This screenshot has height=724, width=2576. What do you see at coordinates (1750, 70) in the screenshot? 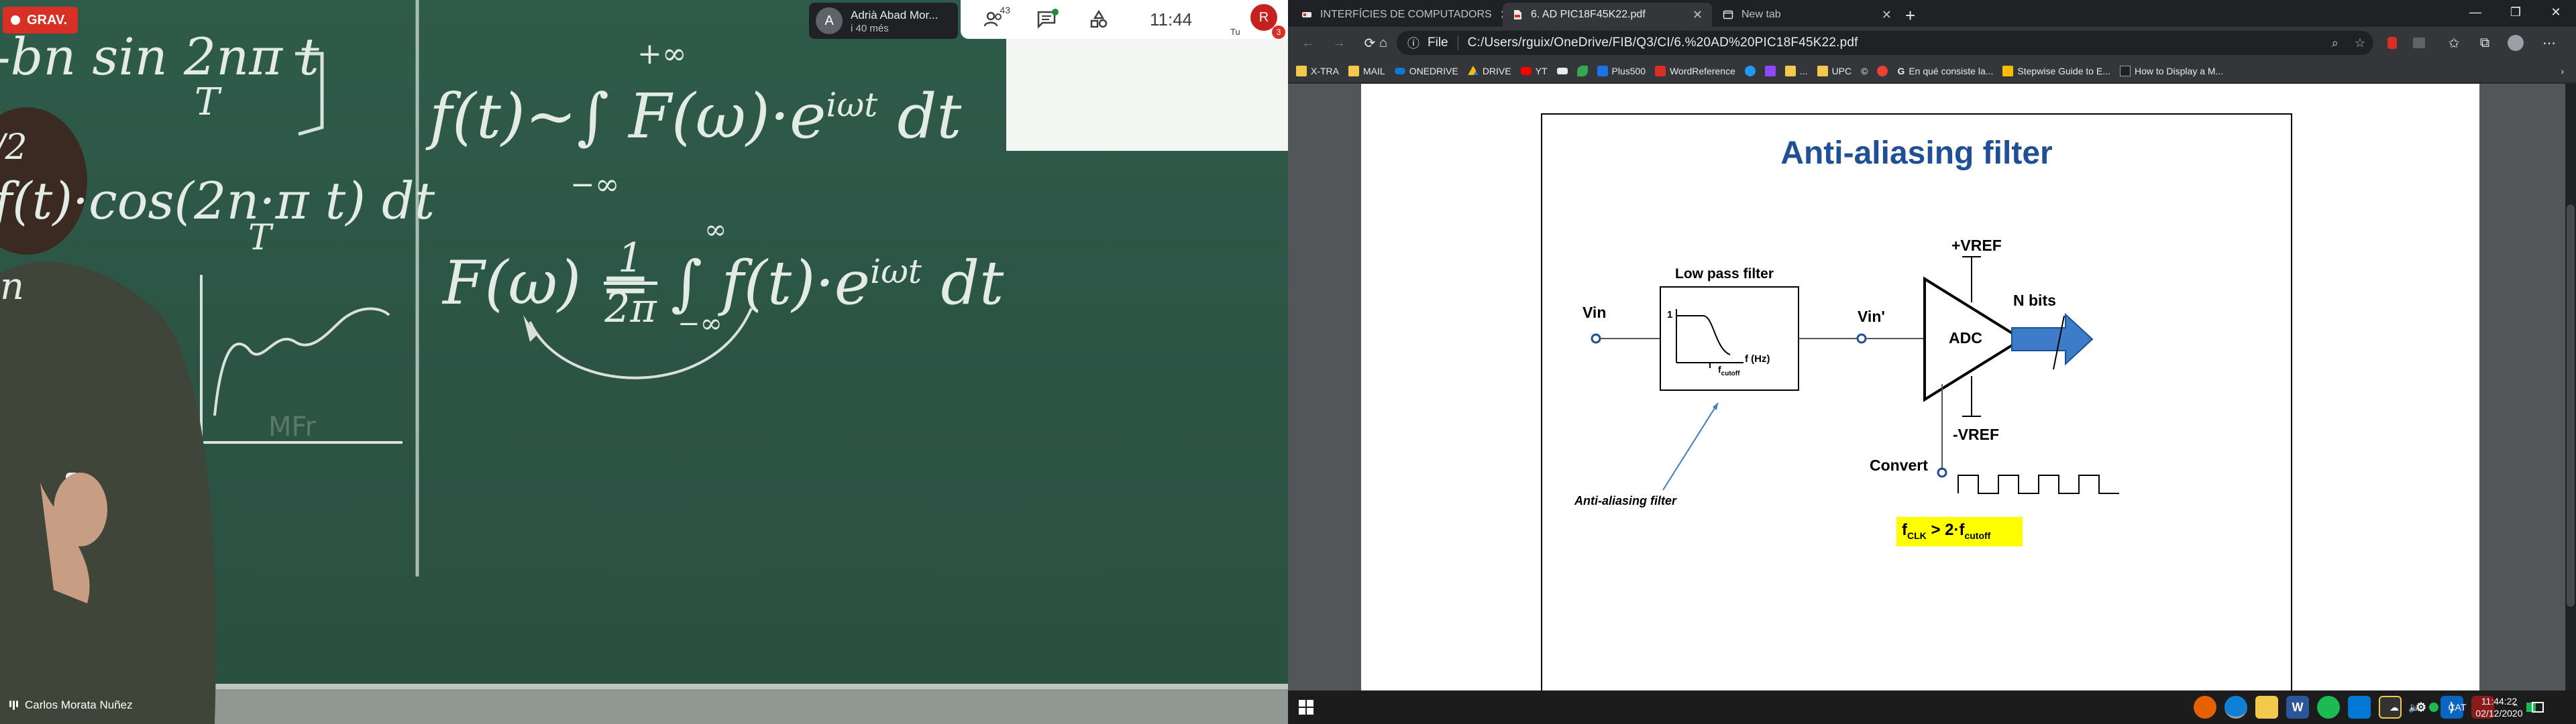
I see `bookmark-twitter` at bounding box center [1750, 70].